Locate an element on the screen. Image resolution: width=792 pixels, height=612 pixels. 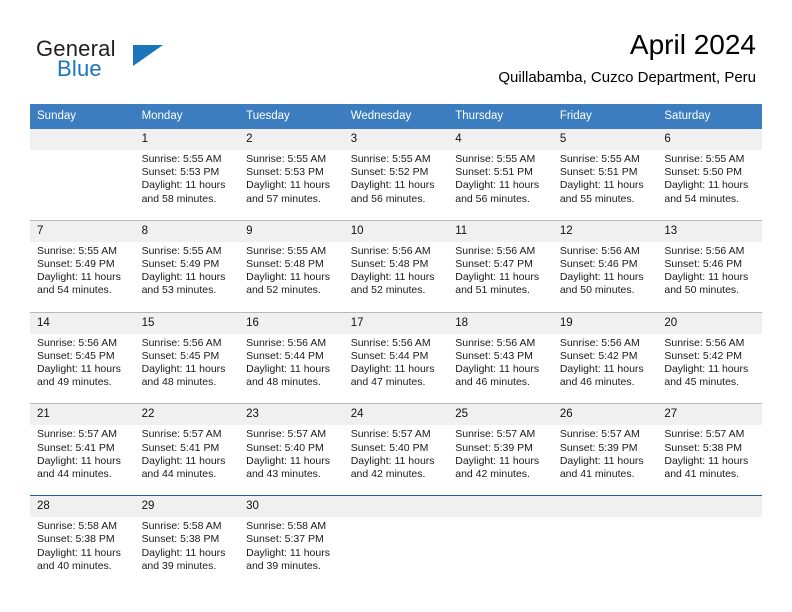
day-number: 10 is located at coordinates (396, 231).